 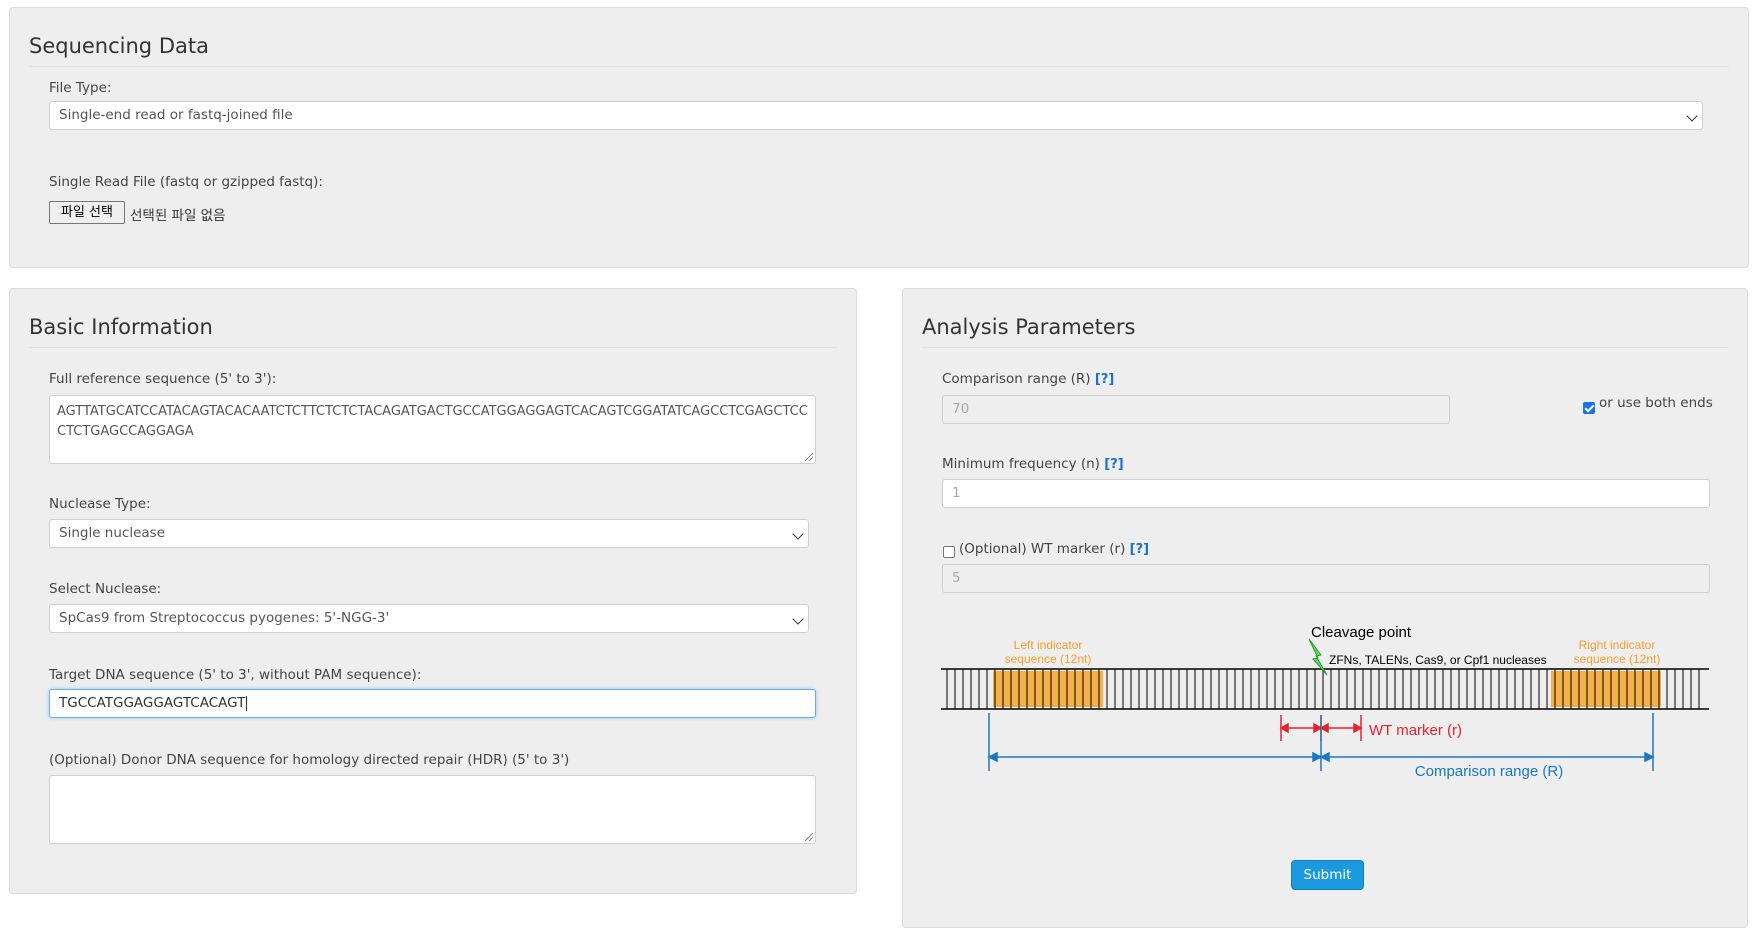 What do you see at coordinates (1016, 379) in the screenshot?
I see `comparison-range-text: Comparison range (R)` at bounding box center [1016, 379].